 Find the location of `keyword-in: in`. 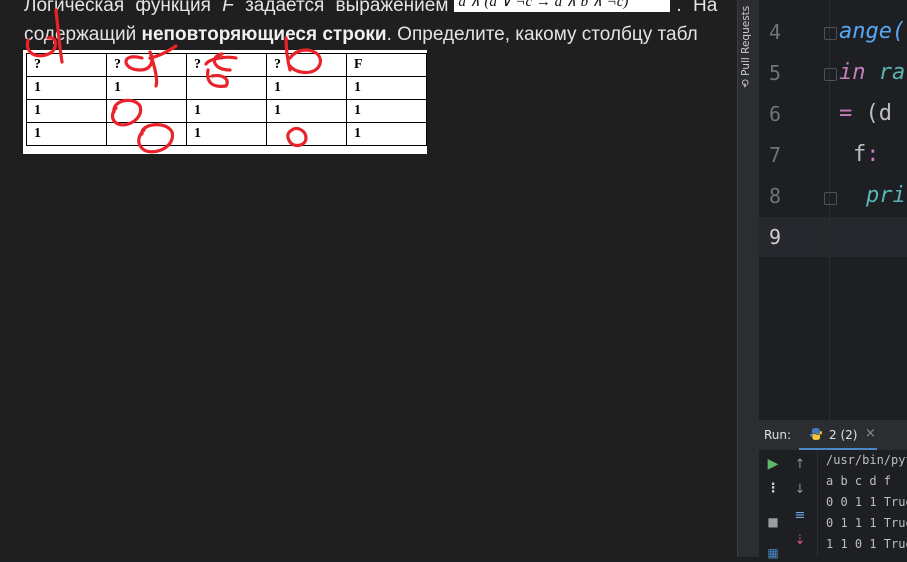

keyword-in: in is located at coordinates (852, 72).